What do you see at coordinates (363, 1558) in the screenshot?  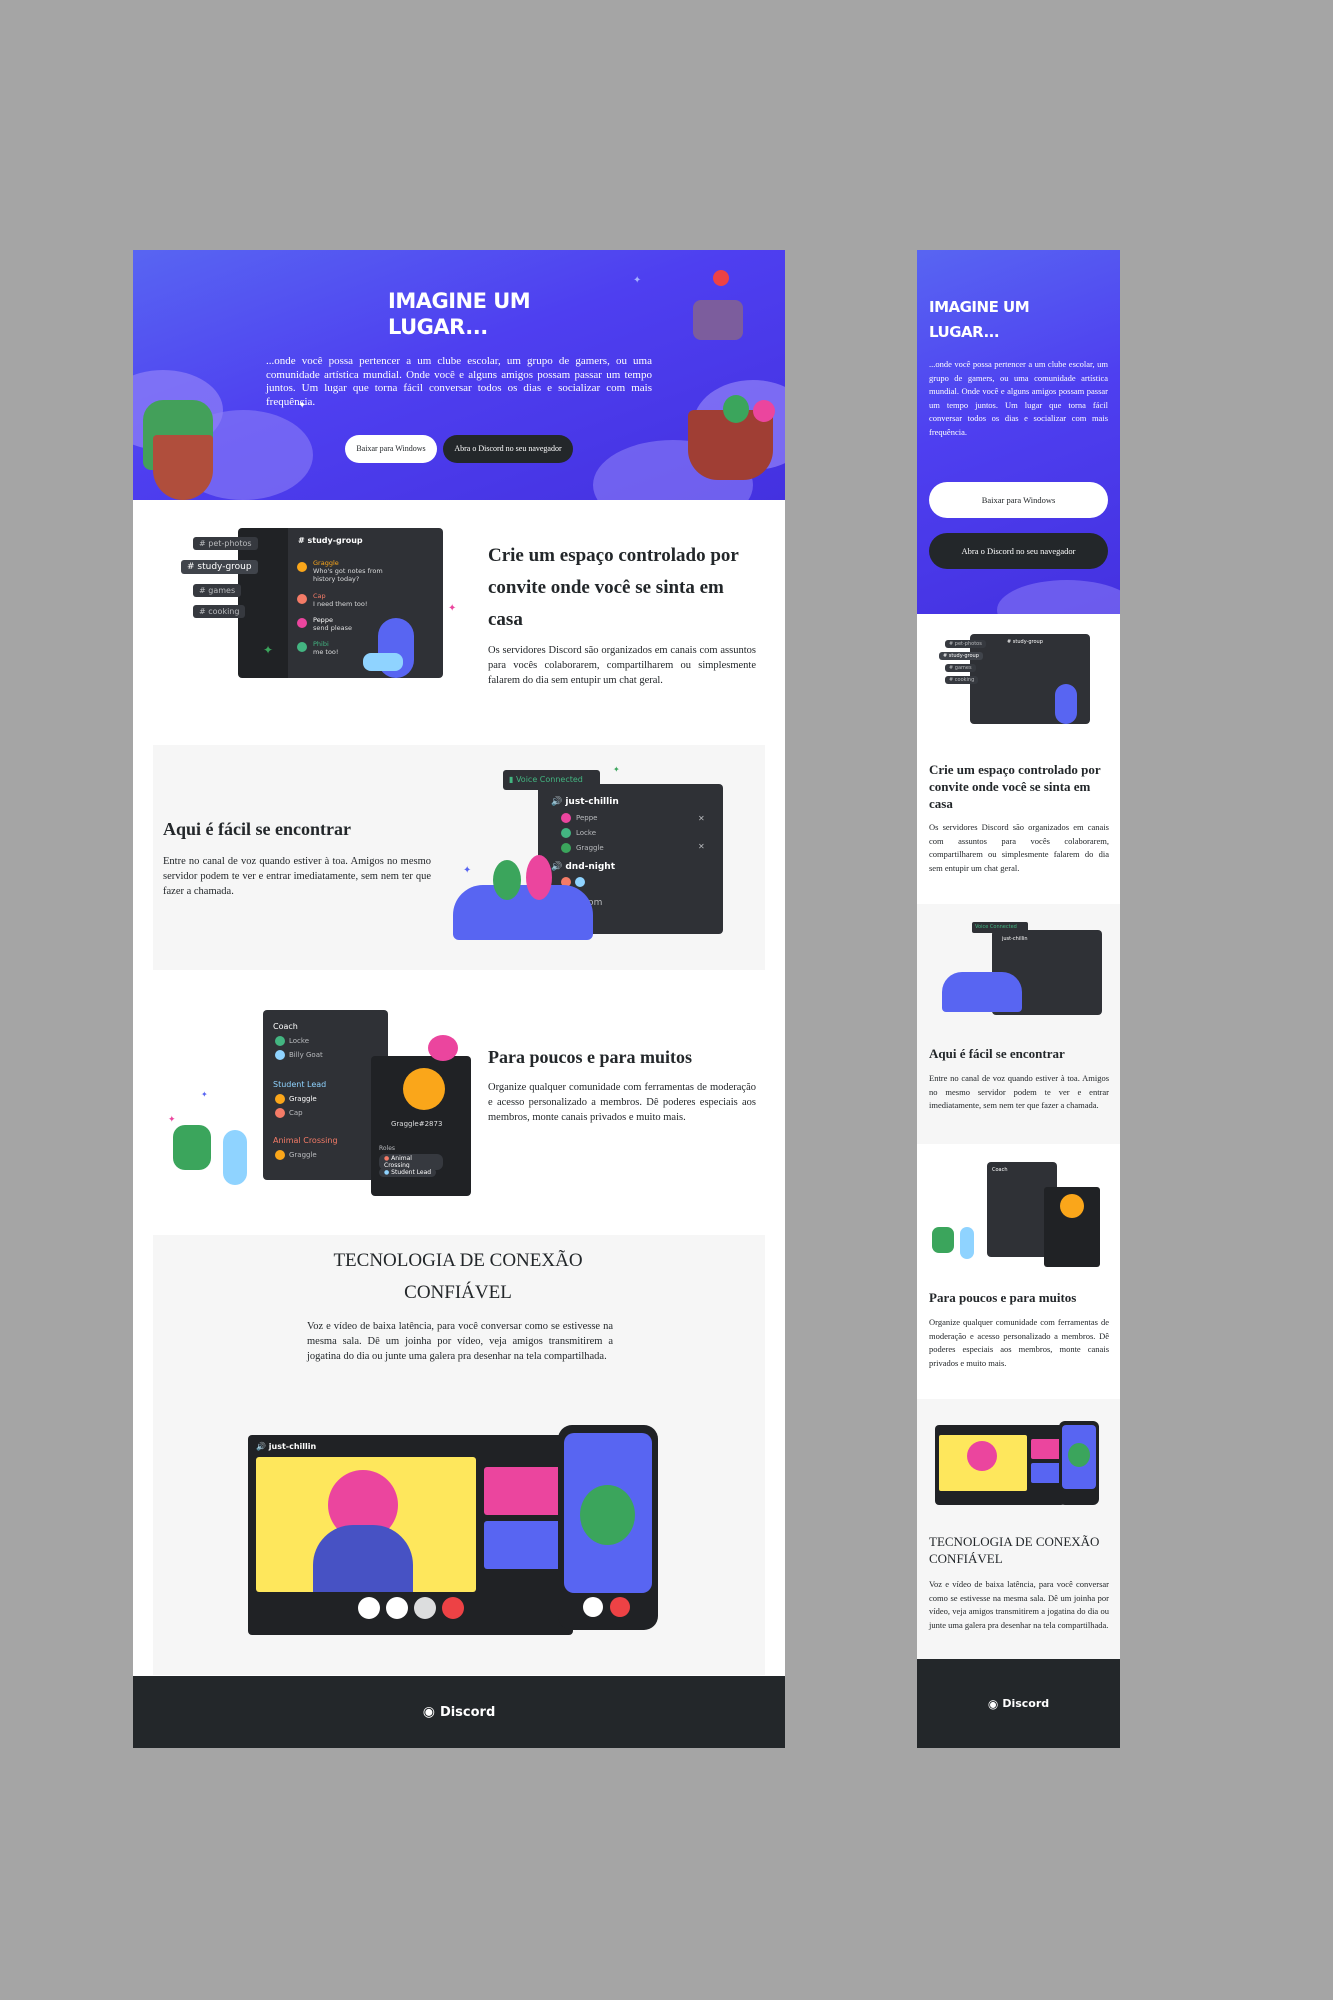 I see `character-body-illustration` at bounding box center [363, 1558].